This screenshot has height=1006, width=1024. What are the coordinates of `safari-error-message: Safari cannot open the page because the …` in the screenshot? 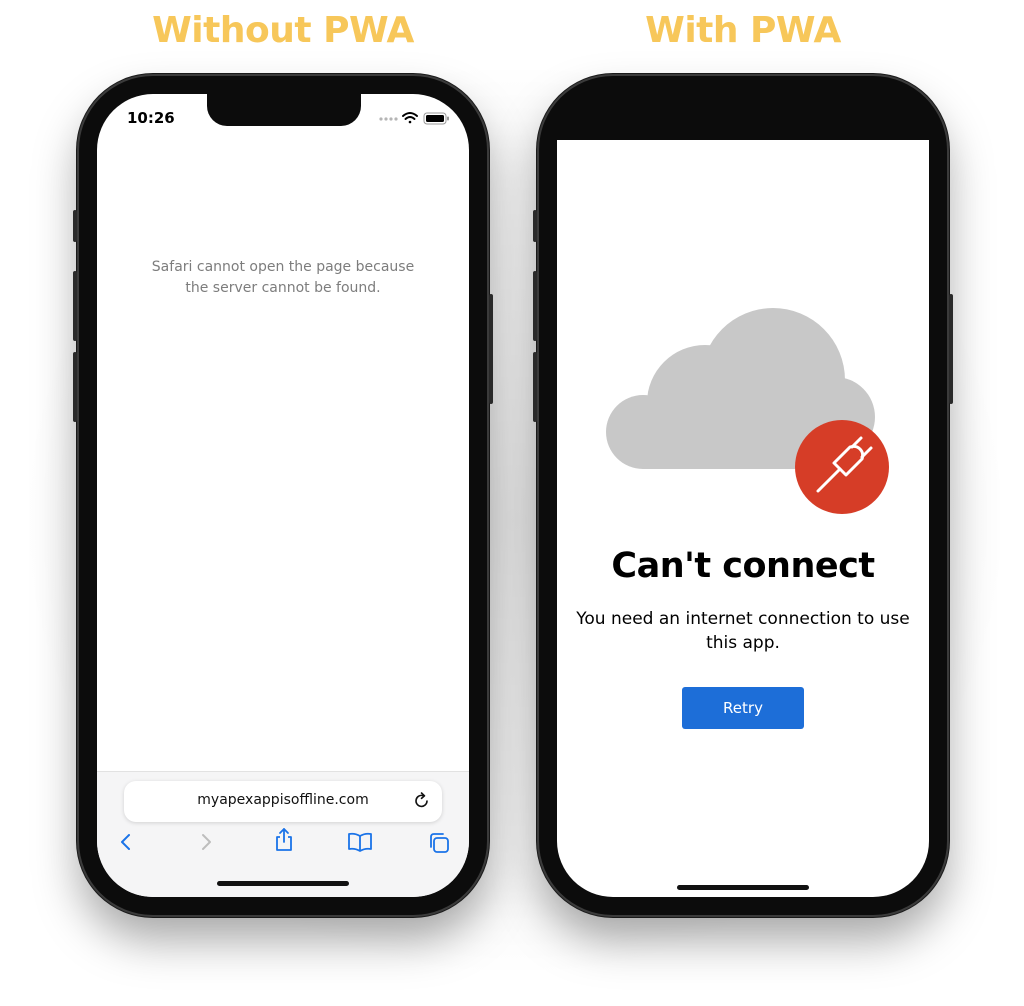 It's located at (283, 278).